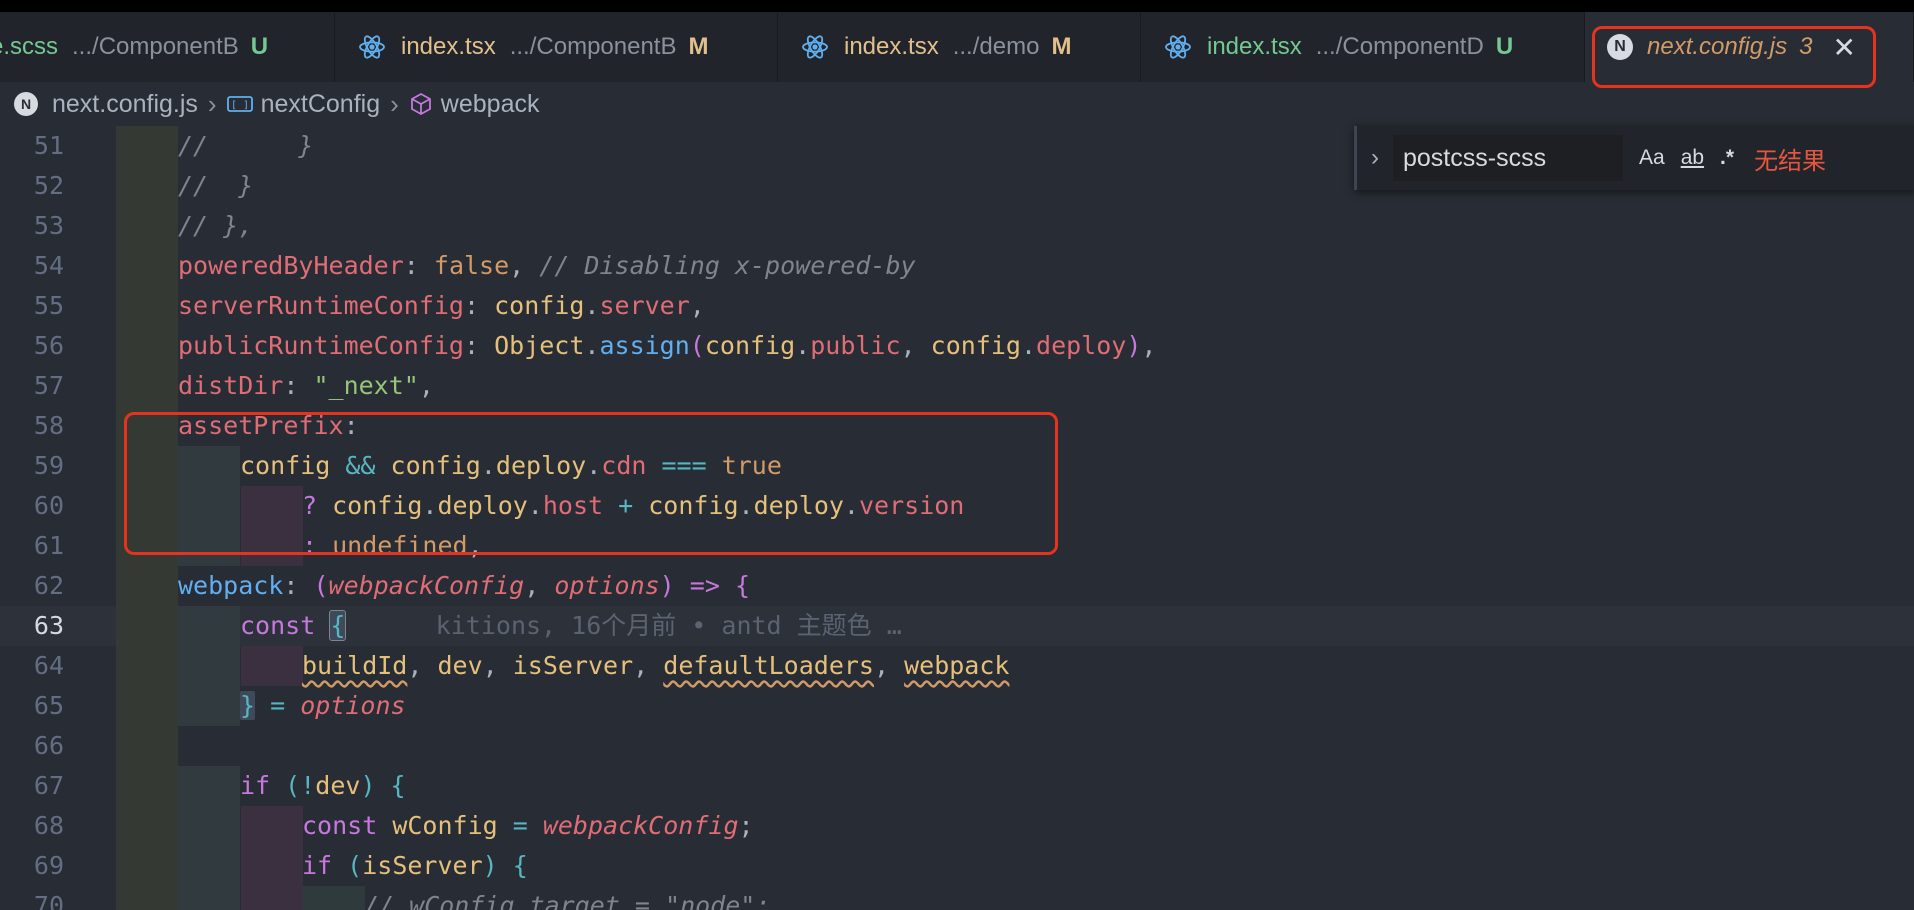  Describe the element at coordinates (263, 785) in the screenshot. I see `code-token: if` at that location.